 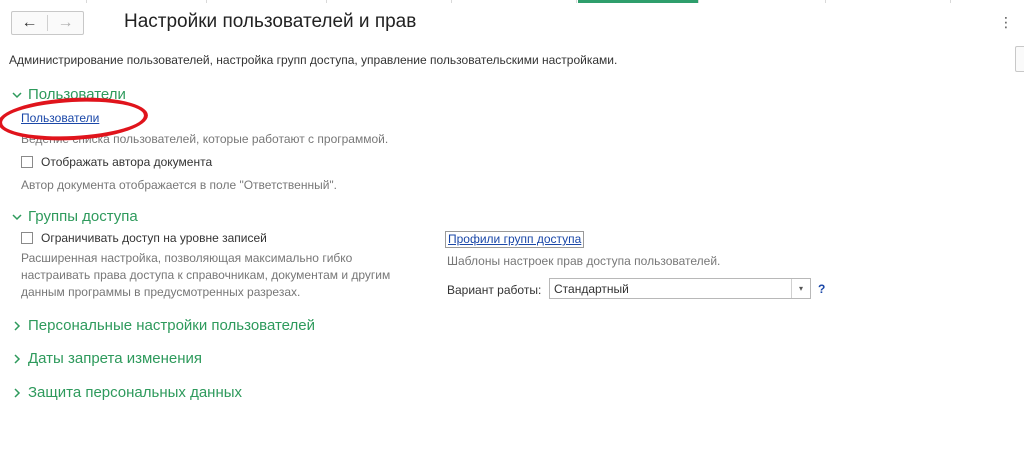 What do you see at coordinates (83, 216) in the screenshot?
I see `section-access-groups-title: Группы доступа` at bounding box center [83, 216].